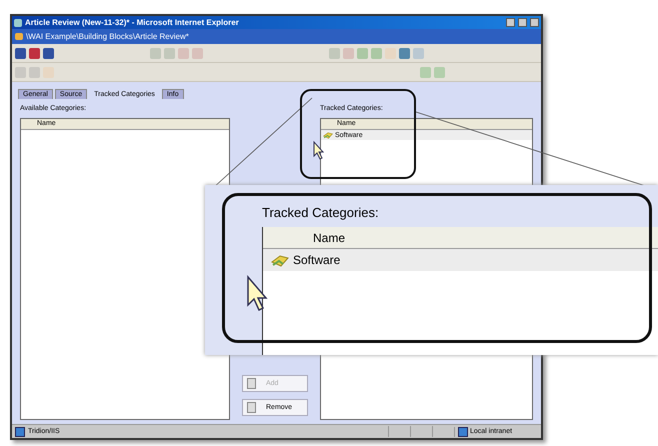 The height and width of the screenshot is (446, 658). What do you see at coordinates (522, 22) in the screenshot?
I see `maximize-button` at bounding box center [522, 22].